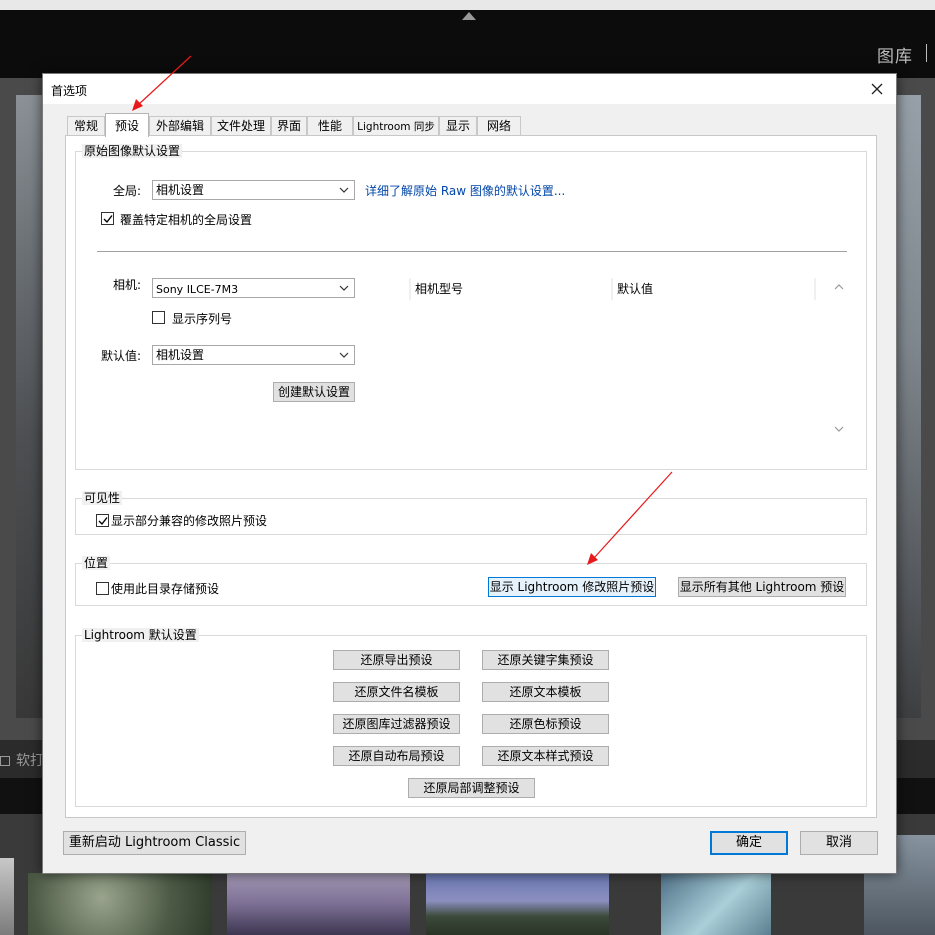 This screenshot has width=935, height=935. Describe the element at coordinates (749, 843) in the screenshot. I see `ok-button: 确定` at that location.